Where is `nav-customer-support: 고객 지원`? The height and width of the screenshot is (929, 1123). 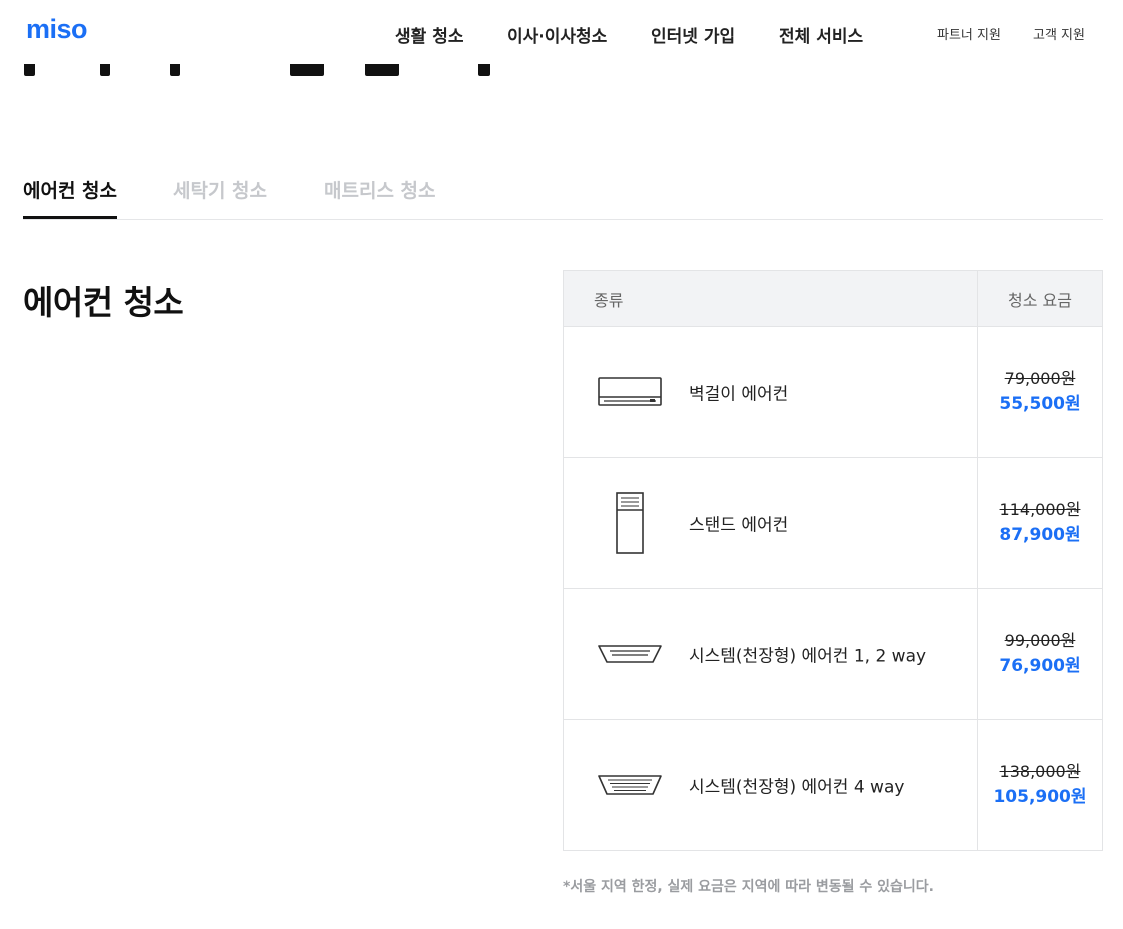
nav-customer-support: 고객 지원 is located at coordinates (1059, 33).